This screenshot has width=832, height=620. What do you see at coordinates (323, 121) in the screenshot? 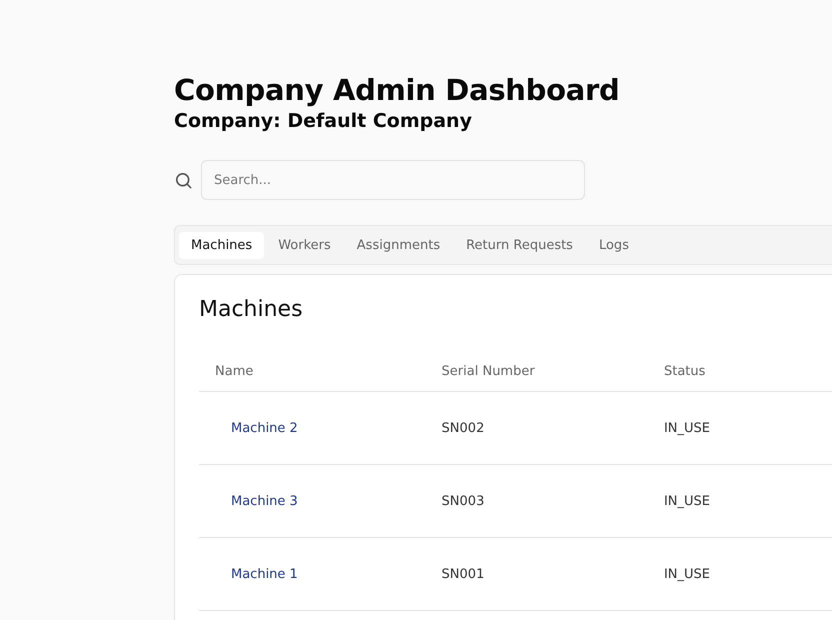
I see `company-name: Company: Default Company` at bounding box center [323, 121].